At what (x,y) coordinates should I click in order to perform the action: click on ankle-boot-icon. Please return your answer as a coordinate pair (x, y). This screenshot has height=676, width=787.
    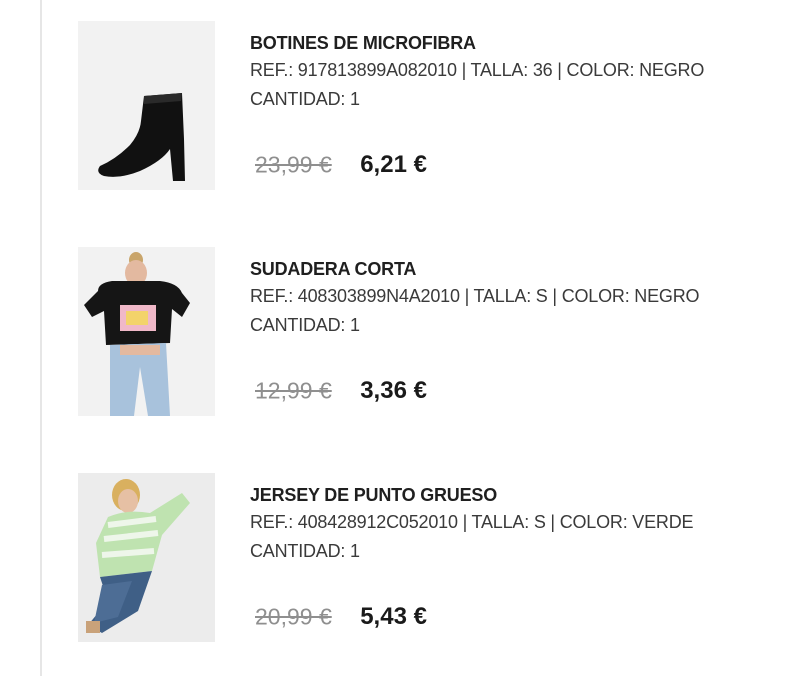
    Looking at the image, I should click on (146, 105).